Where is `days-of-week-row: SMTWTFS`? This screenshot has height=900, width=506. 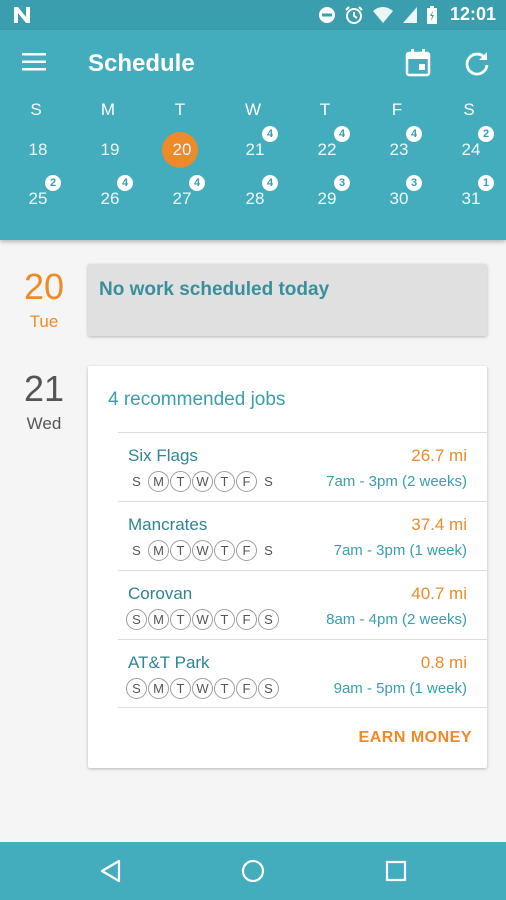
days-of-week-row: SMTWTFS is located at coordinates (253, 112).